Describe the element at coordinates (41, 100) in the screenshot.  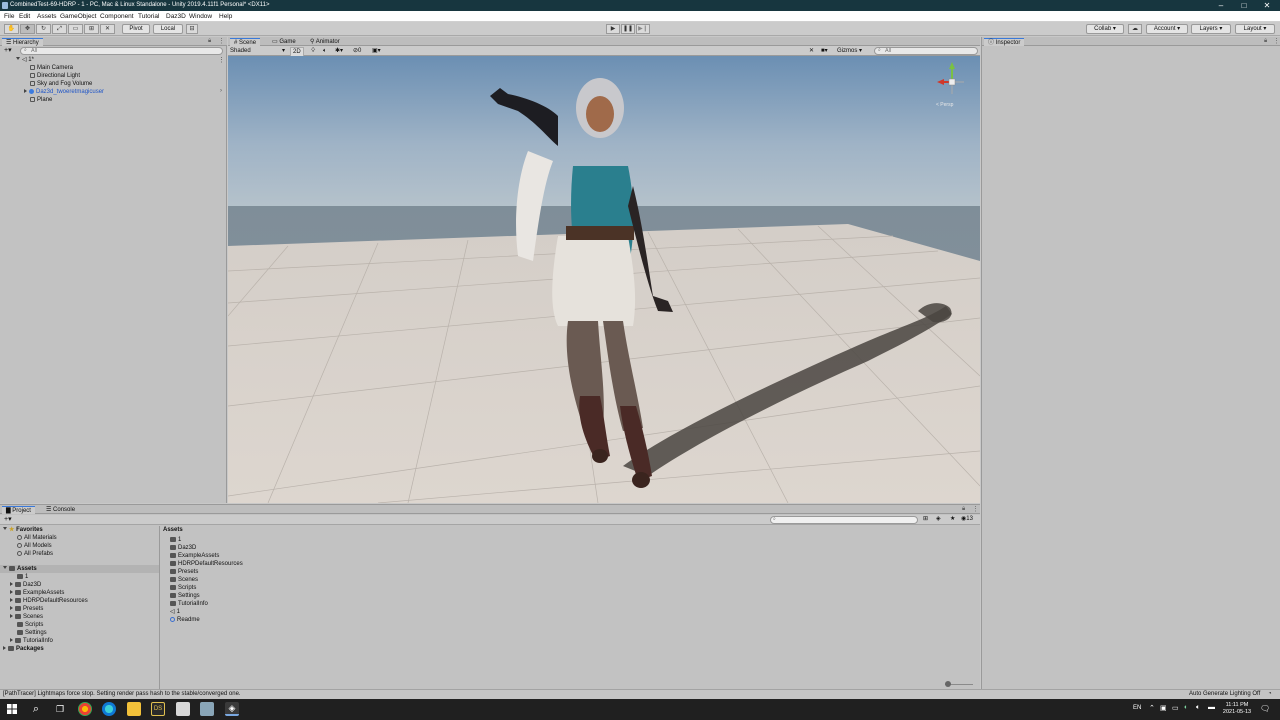
I see `hierarchy-item: Plane` at that location.